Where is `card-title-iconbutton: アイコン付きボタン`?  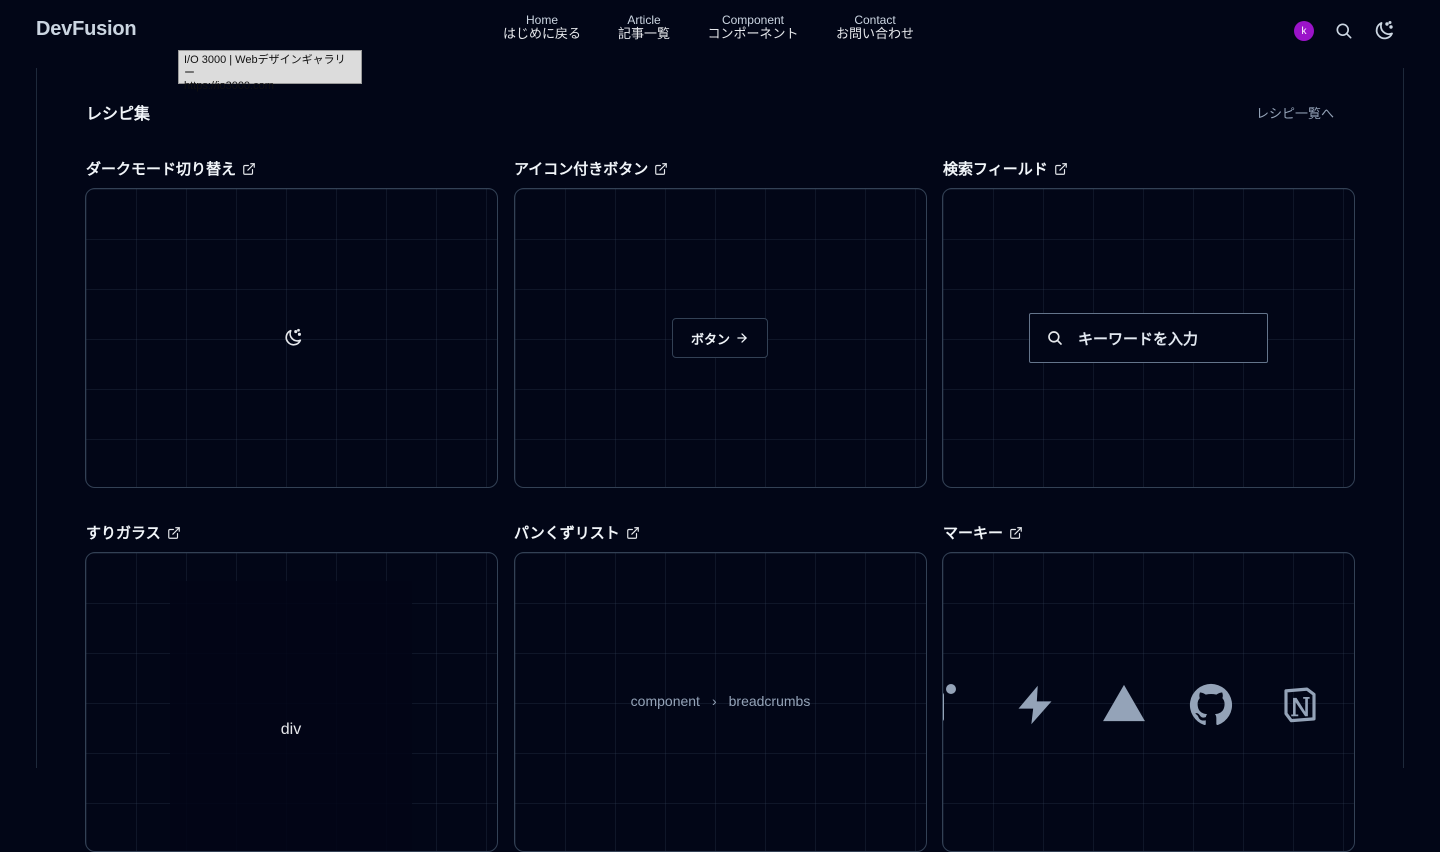 card-title-iconbutton: アイコン付きボタン is located at coordinates (591, 168).